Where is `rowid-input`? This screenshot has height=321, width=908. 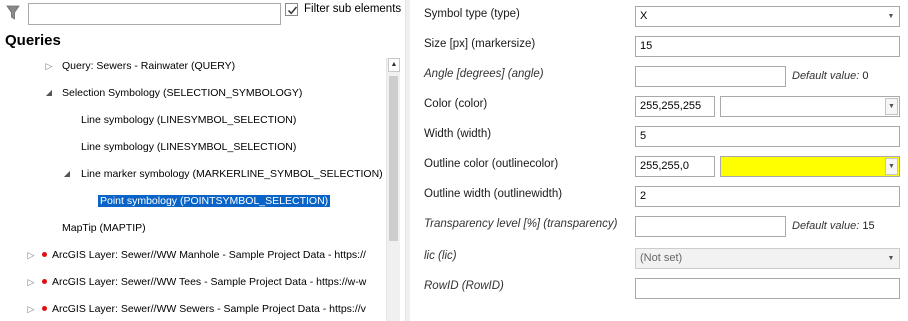 rowid-input is located at coordinates (767, 288).